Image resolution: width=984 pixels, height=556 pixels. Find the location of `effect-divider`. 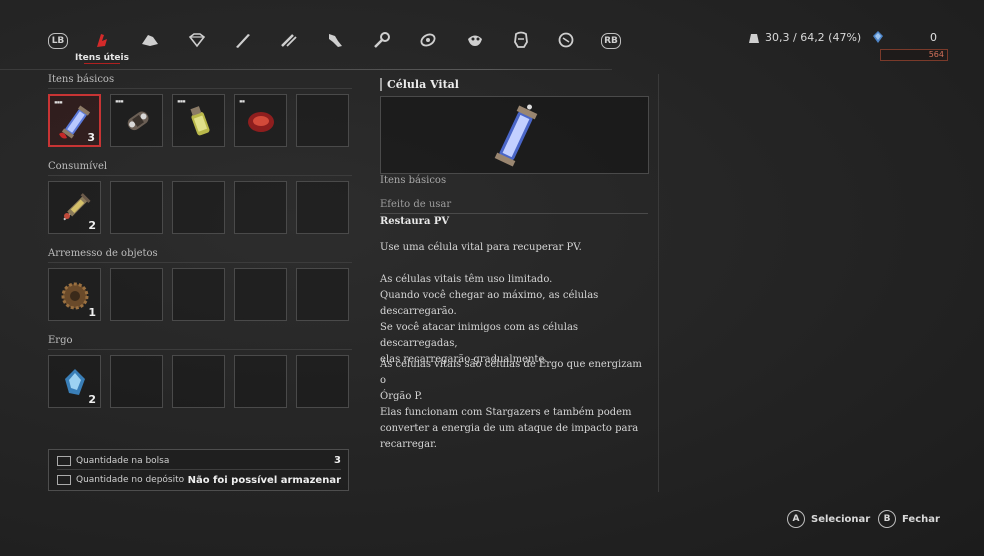

effect-divider is located at coordinates (514, 213).